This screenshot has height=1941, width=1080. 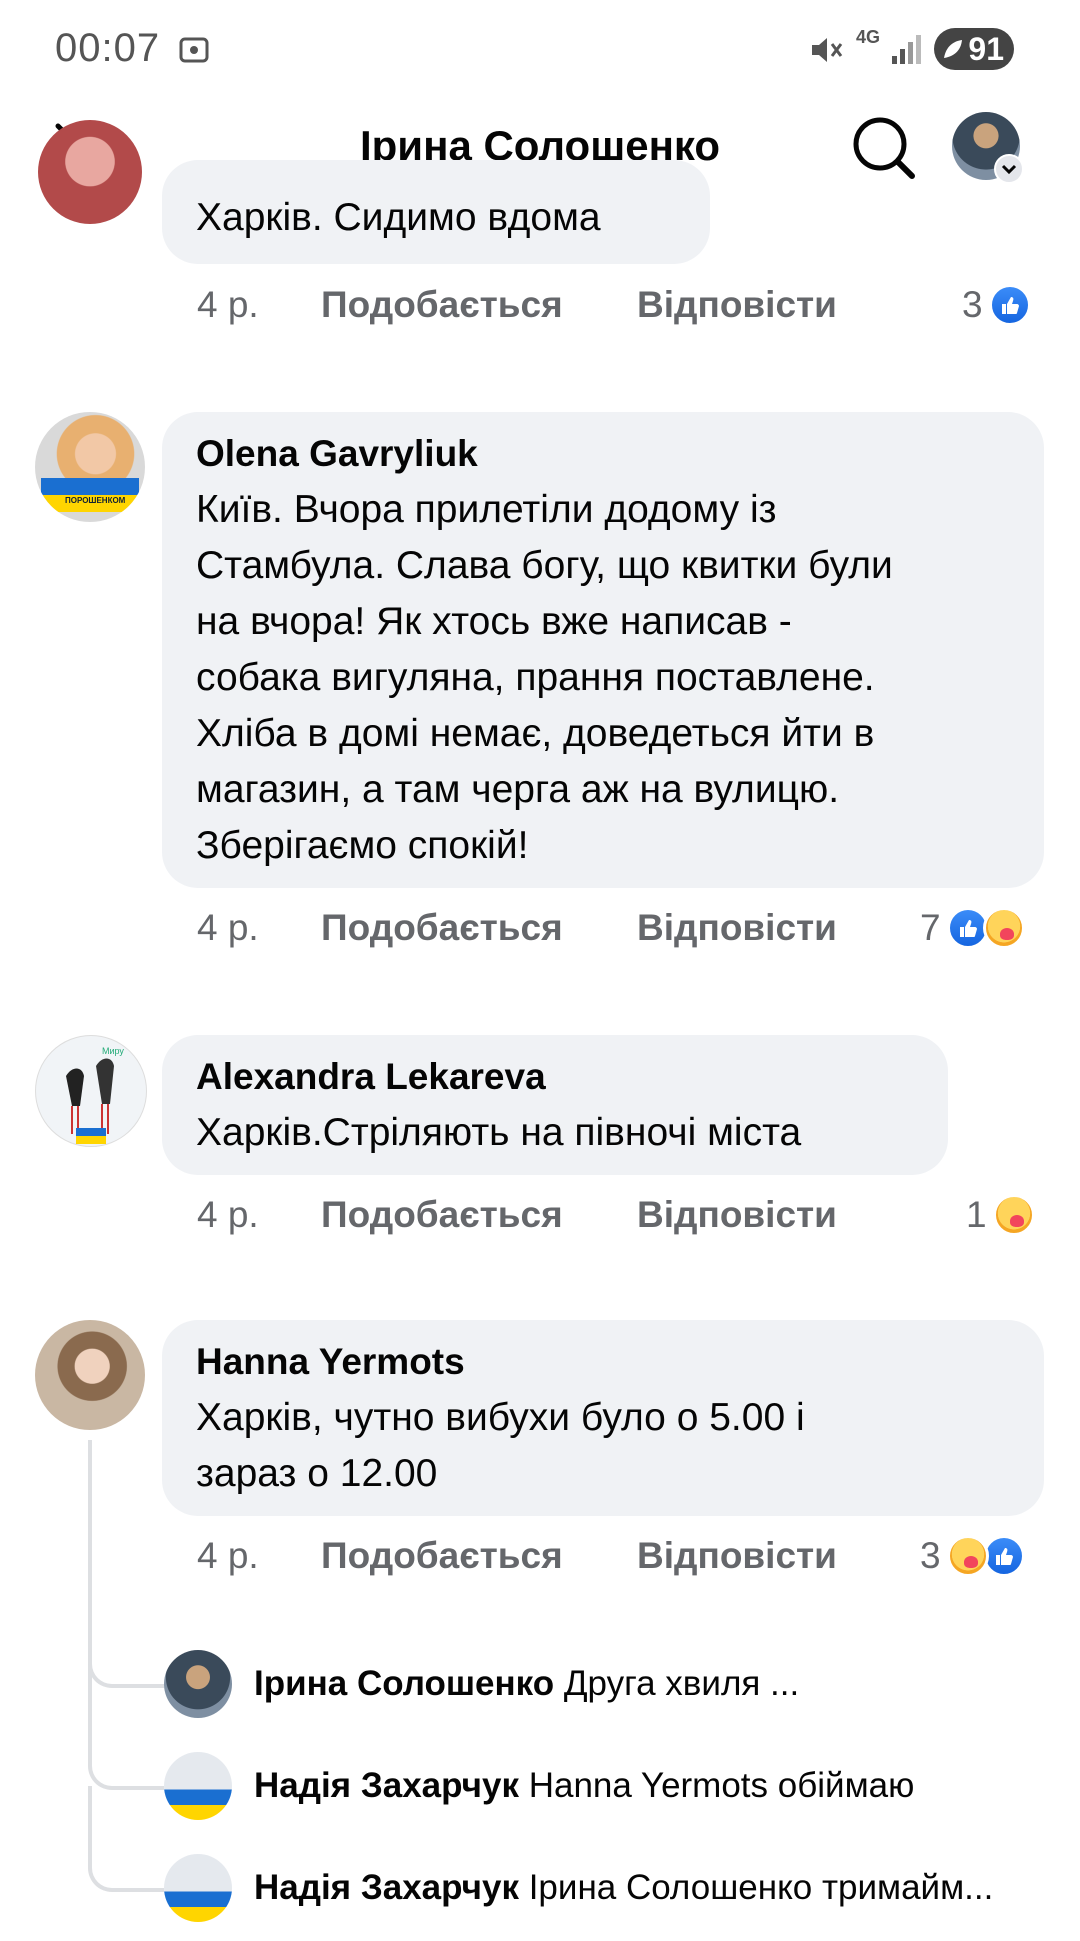 I want to click on avatar-badge: Миру, so click(x=113, y=1051).